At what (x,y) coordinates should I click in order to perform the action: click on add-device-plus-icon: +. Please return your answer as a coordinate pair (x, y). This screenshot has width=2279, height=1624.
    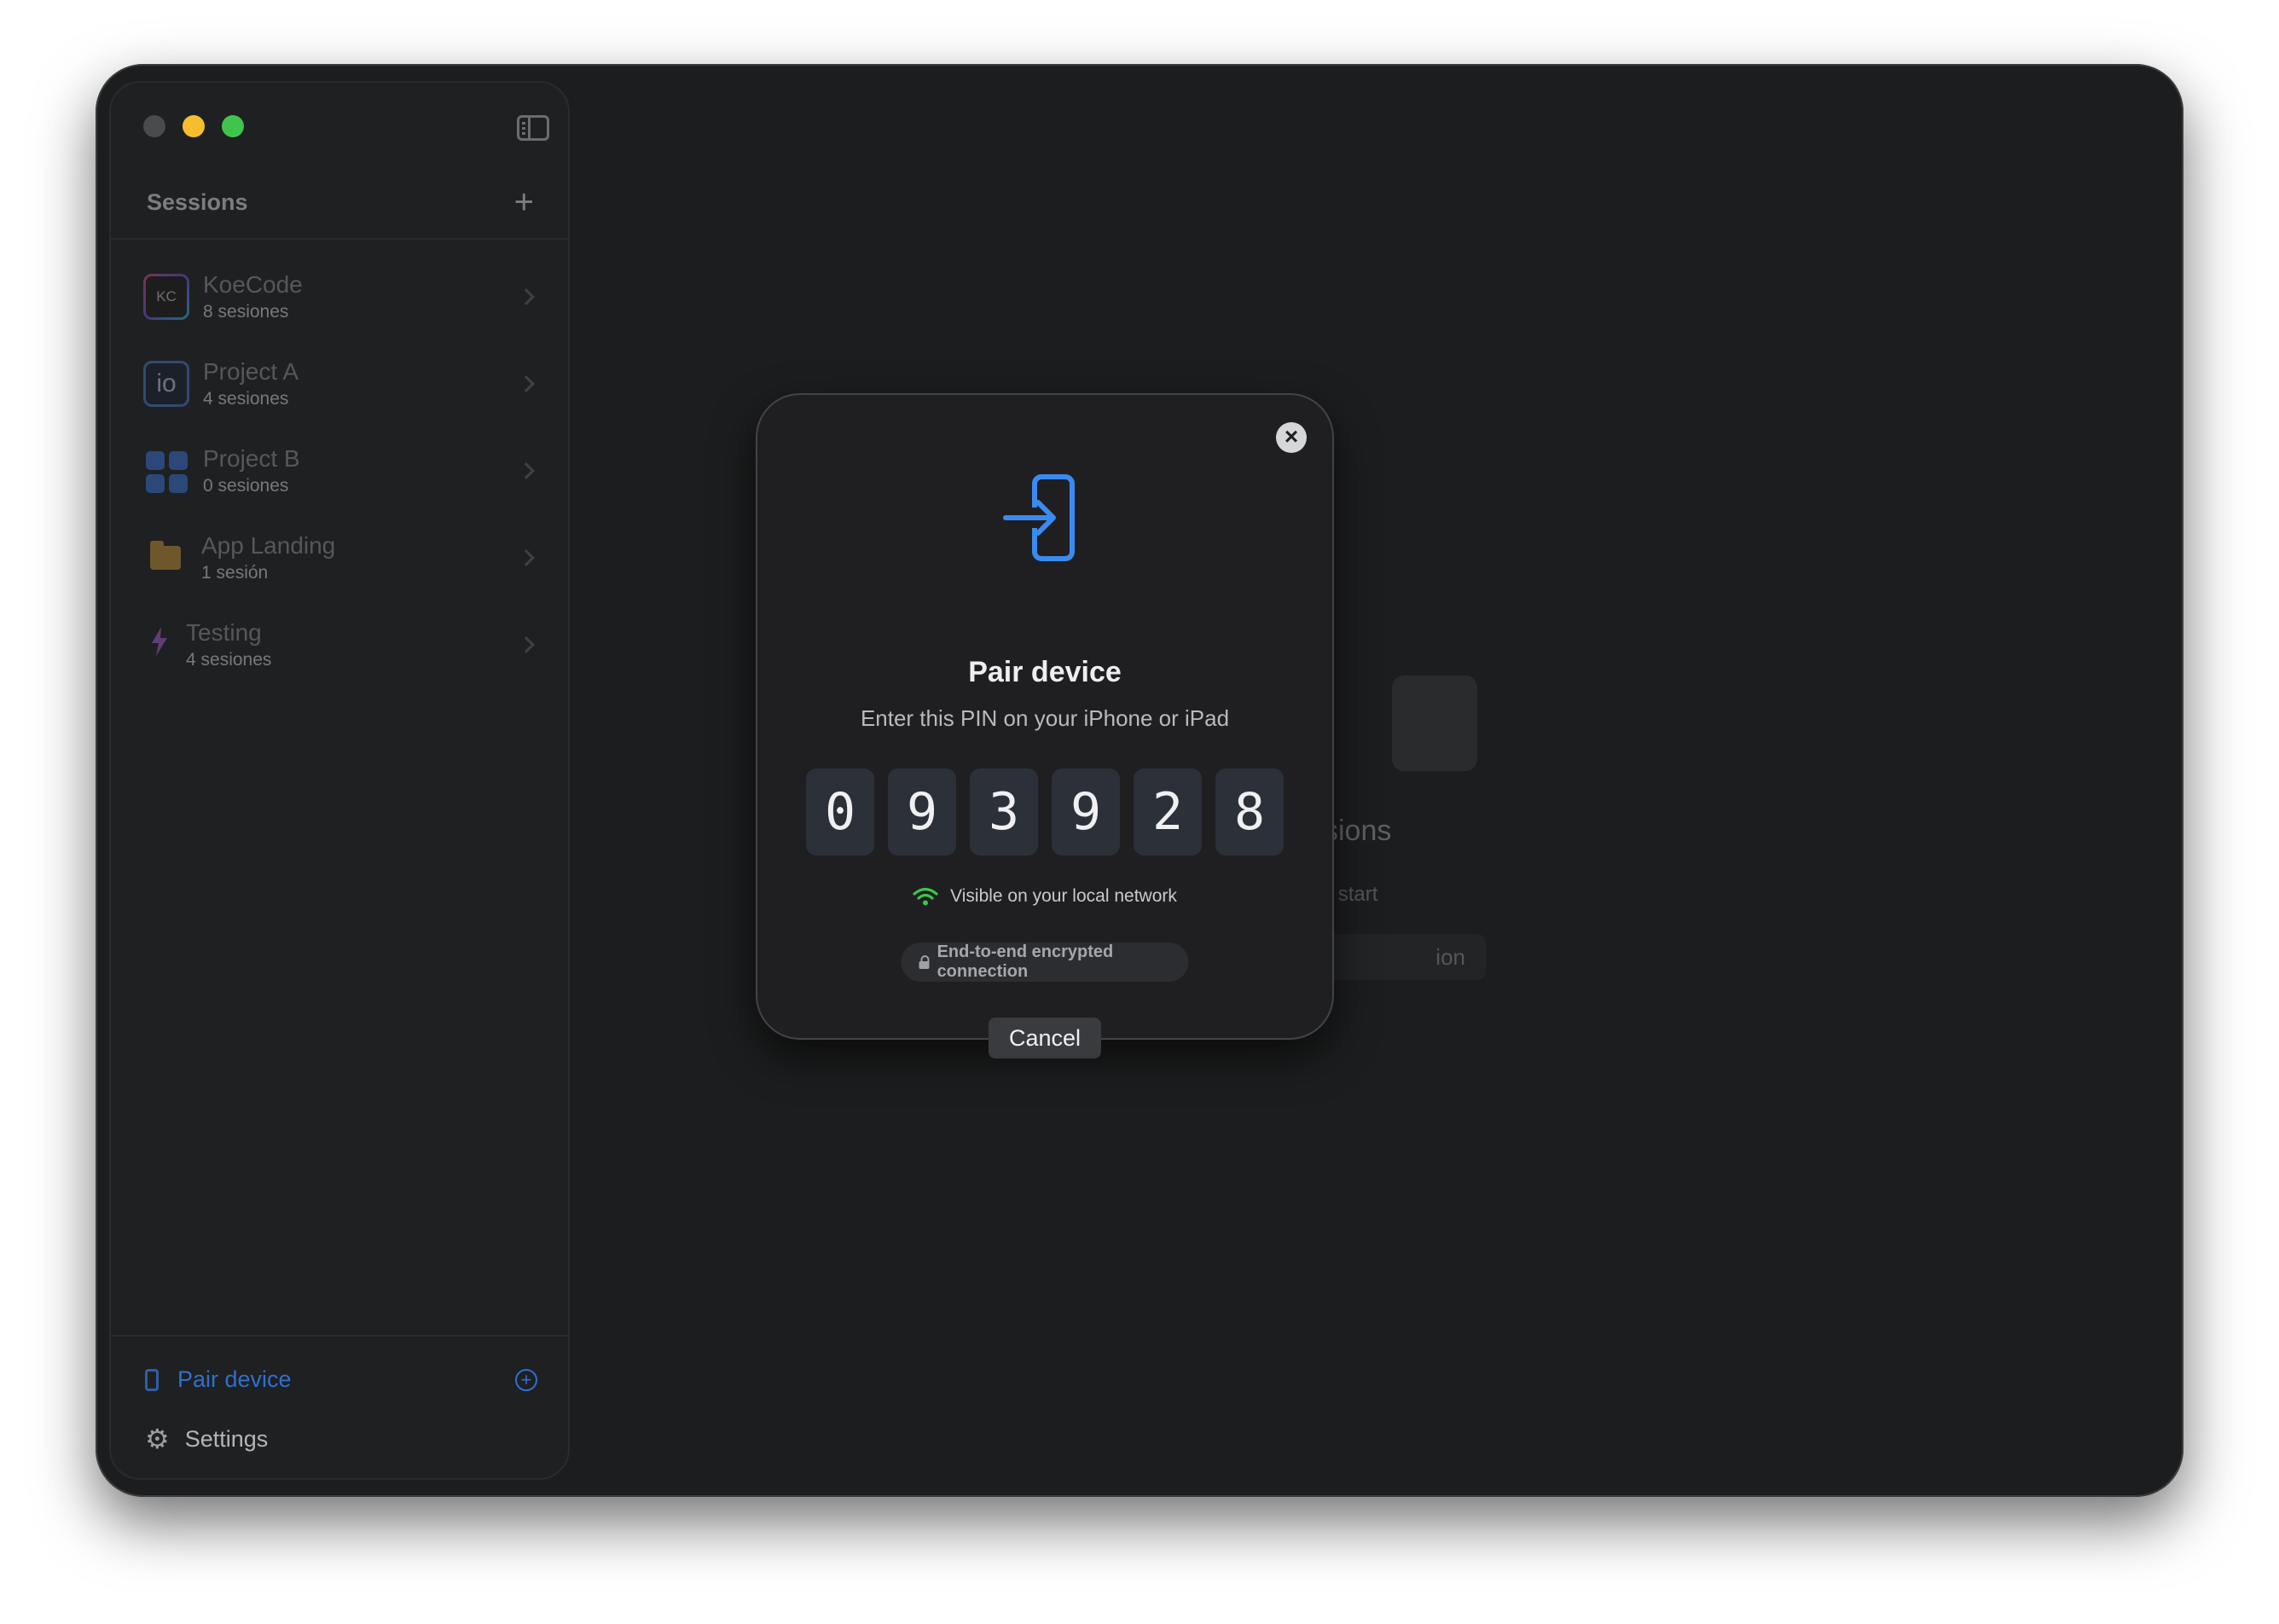
    Looking at the image, I should click on (526, 1379).